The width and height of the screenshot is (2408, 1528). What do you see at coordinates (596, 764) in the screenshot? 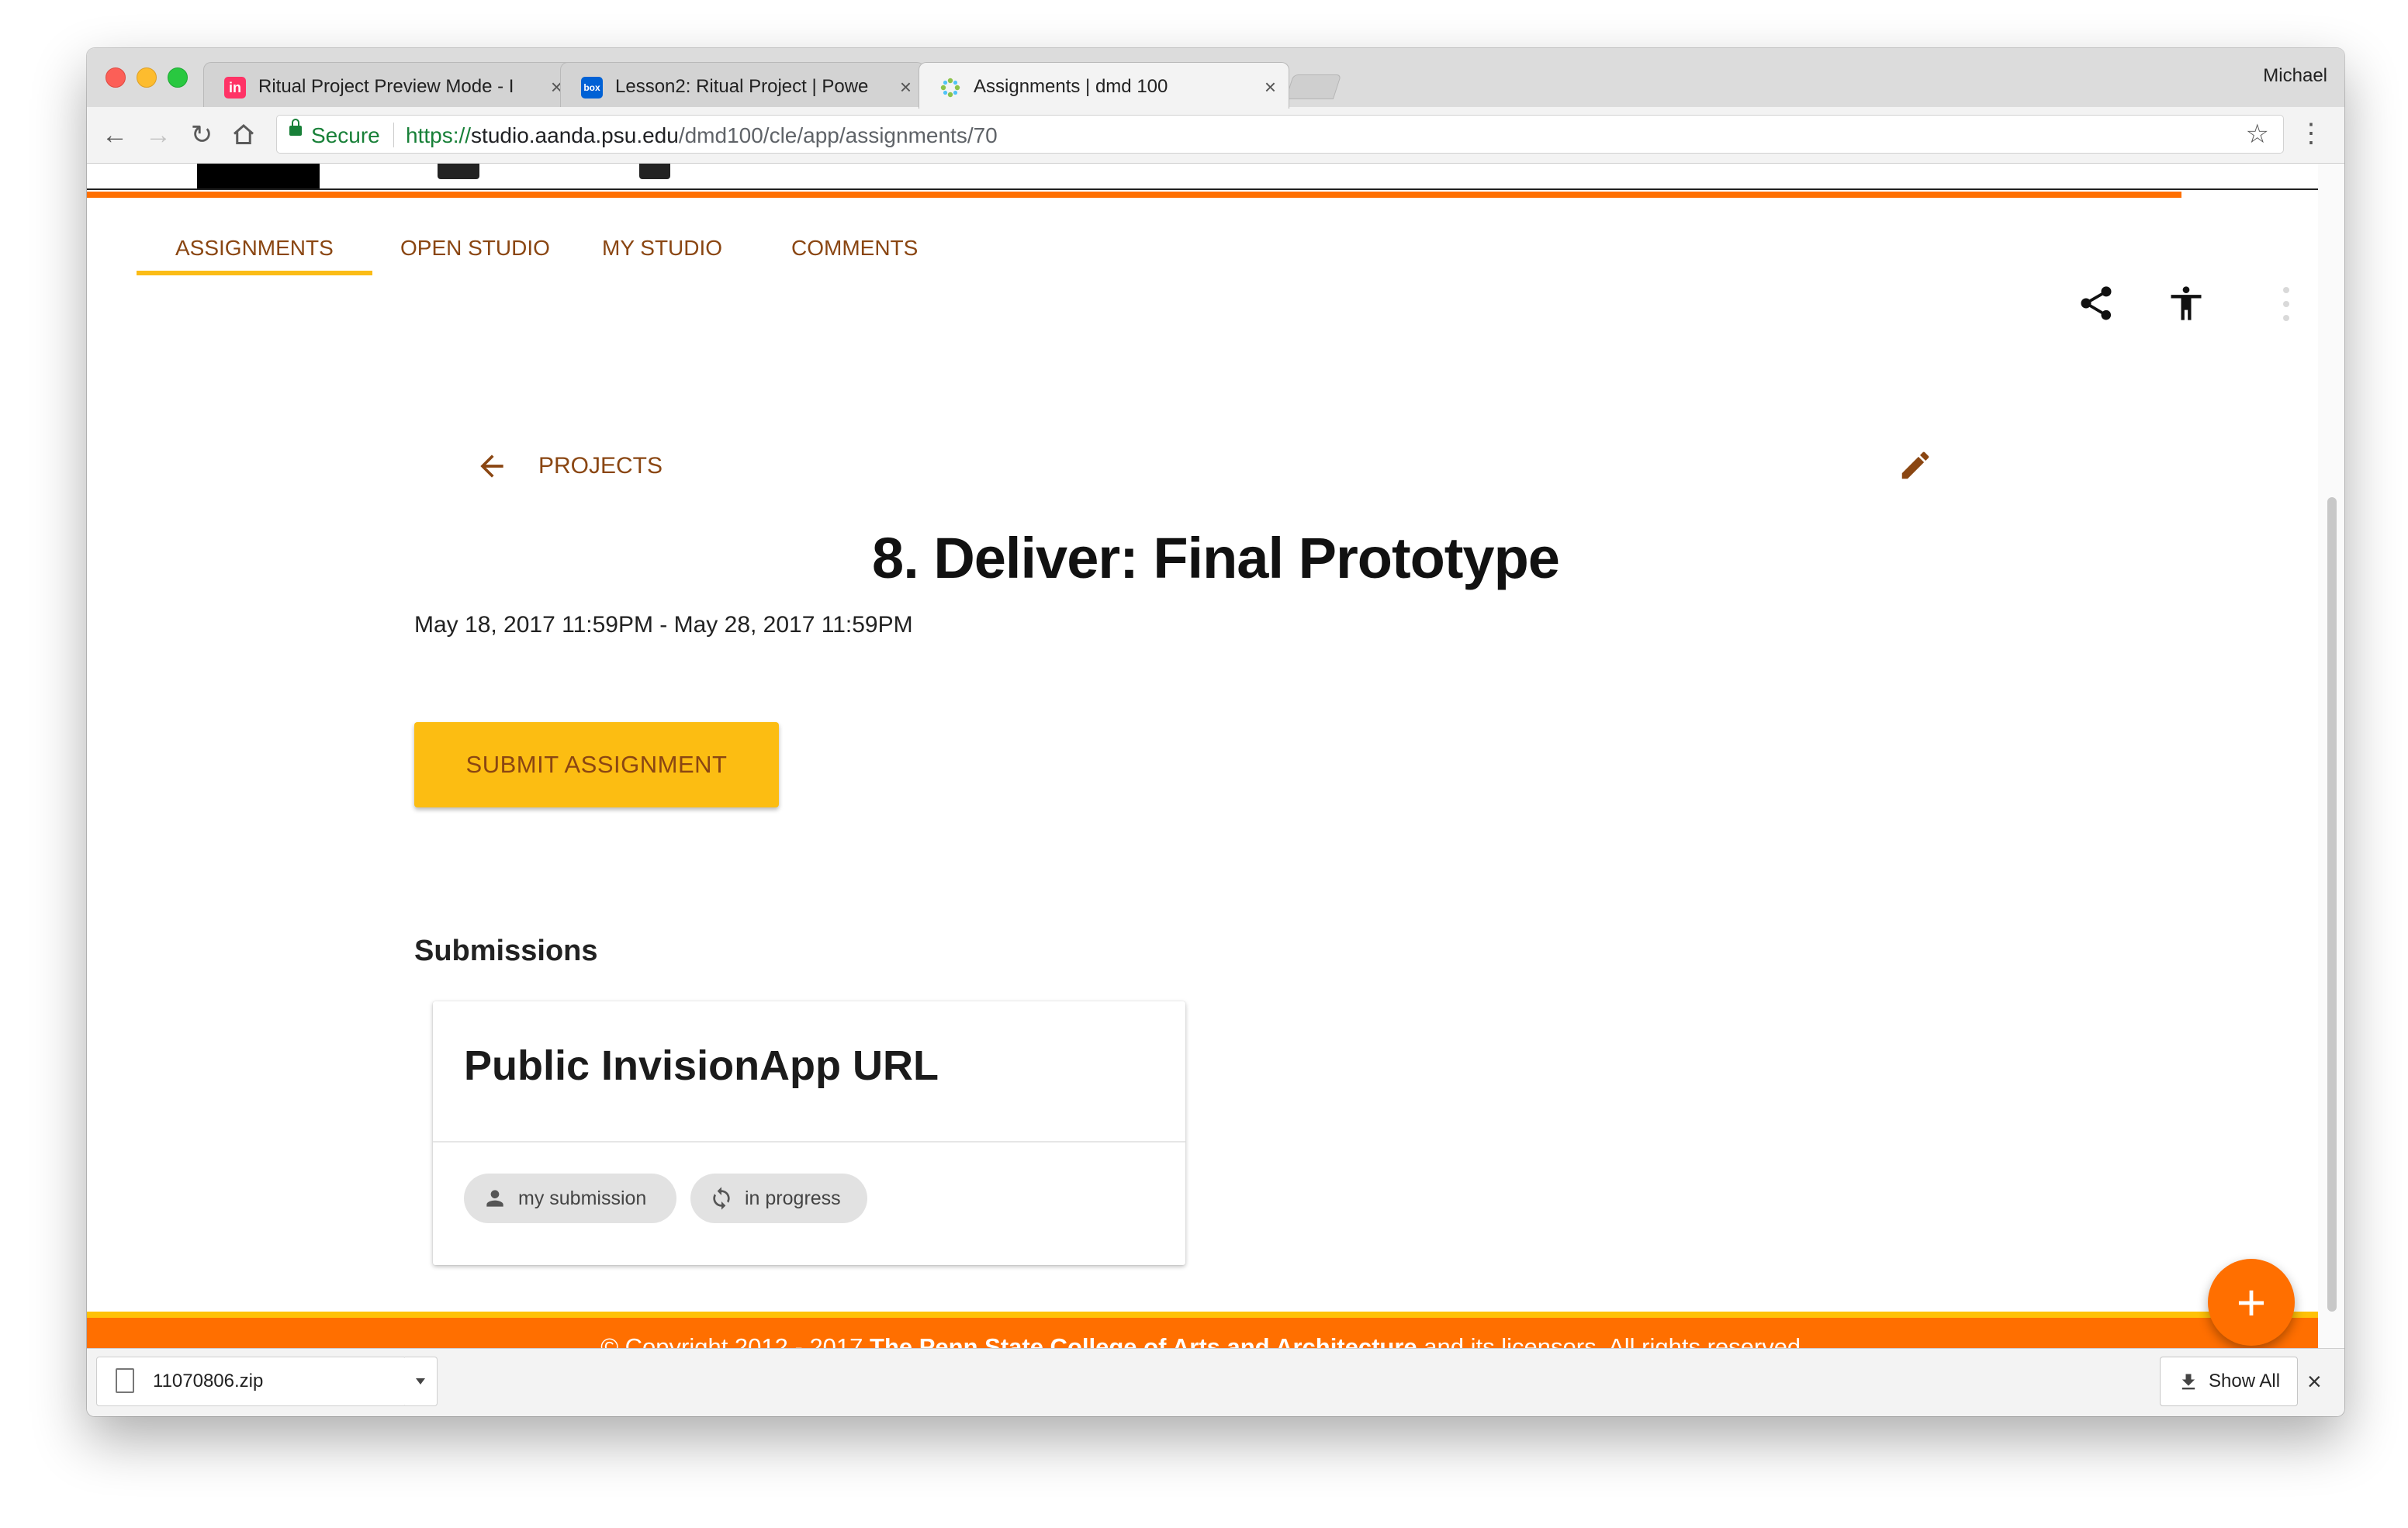
I see `submit-assignment-button: SUBMIT ASSIGNMENT` at bounding box center [596, 764].